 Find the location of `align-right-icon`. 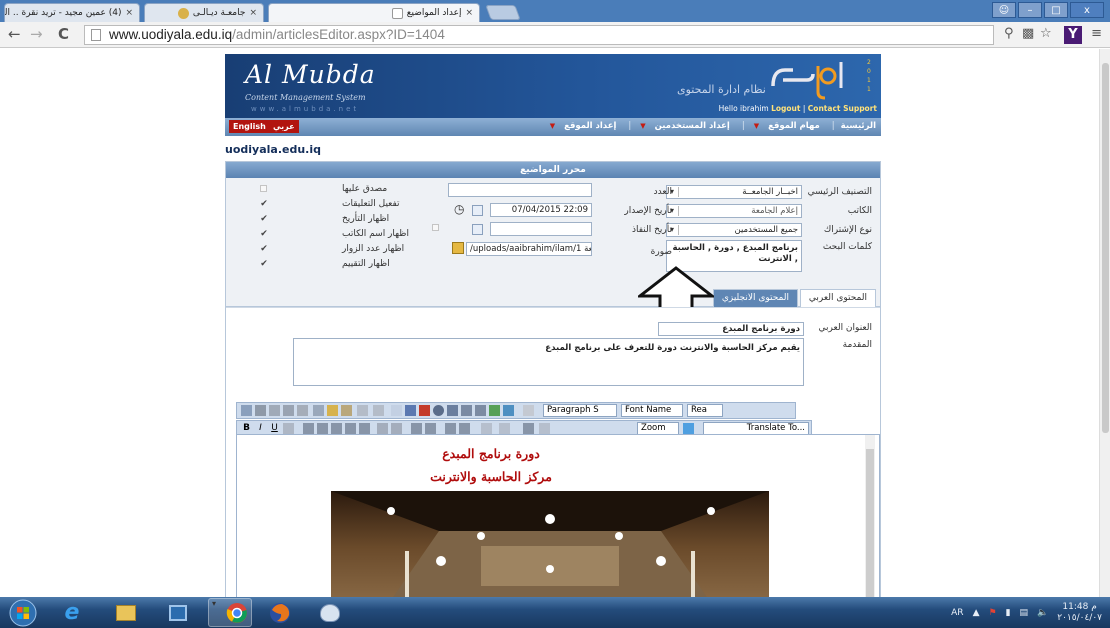

align-right-icon is located at coordinates (336, 428).